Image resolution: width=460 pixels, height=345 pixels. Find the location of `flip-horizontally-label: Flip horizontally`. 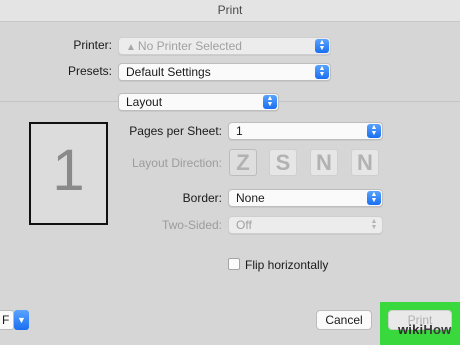

flip-horizontally-label: Flip horizontally is located at coordinates (286, 265).